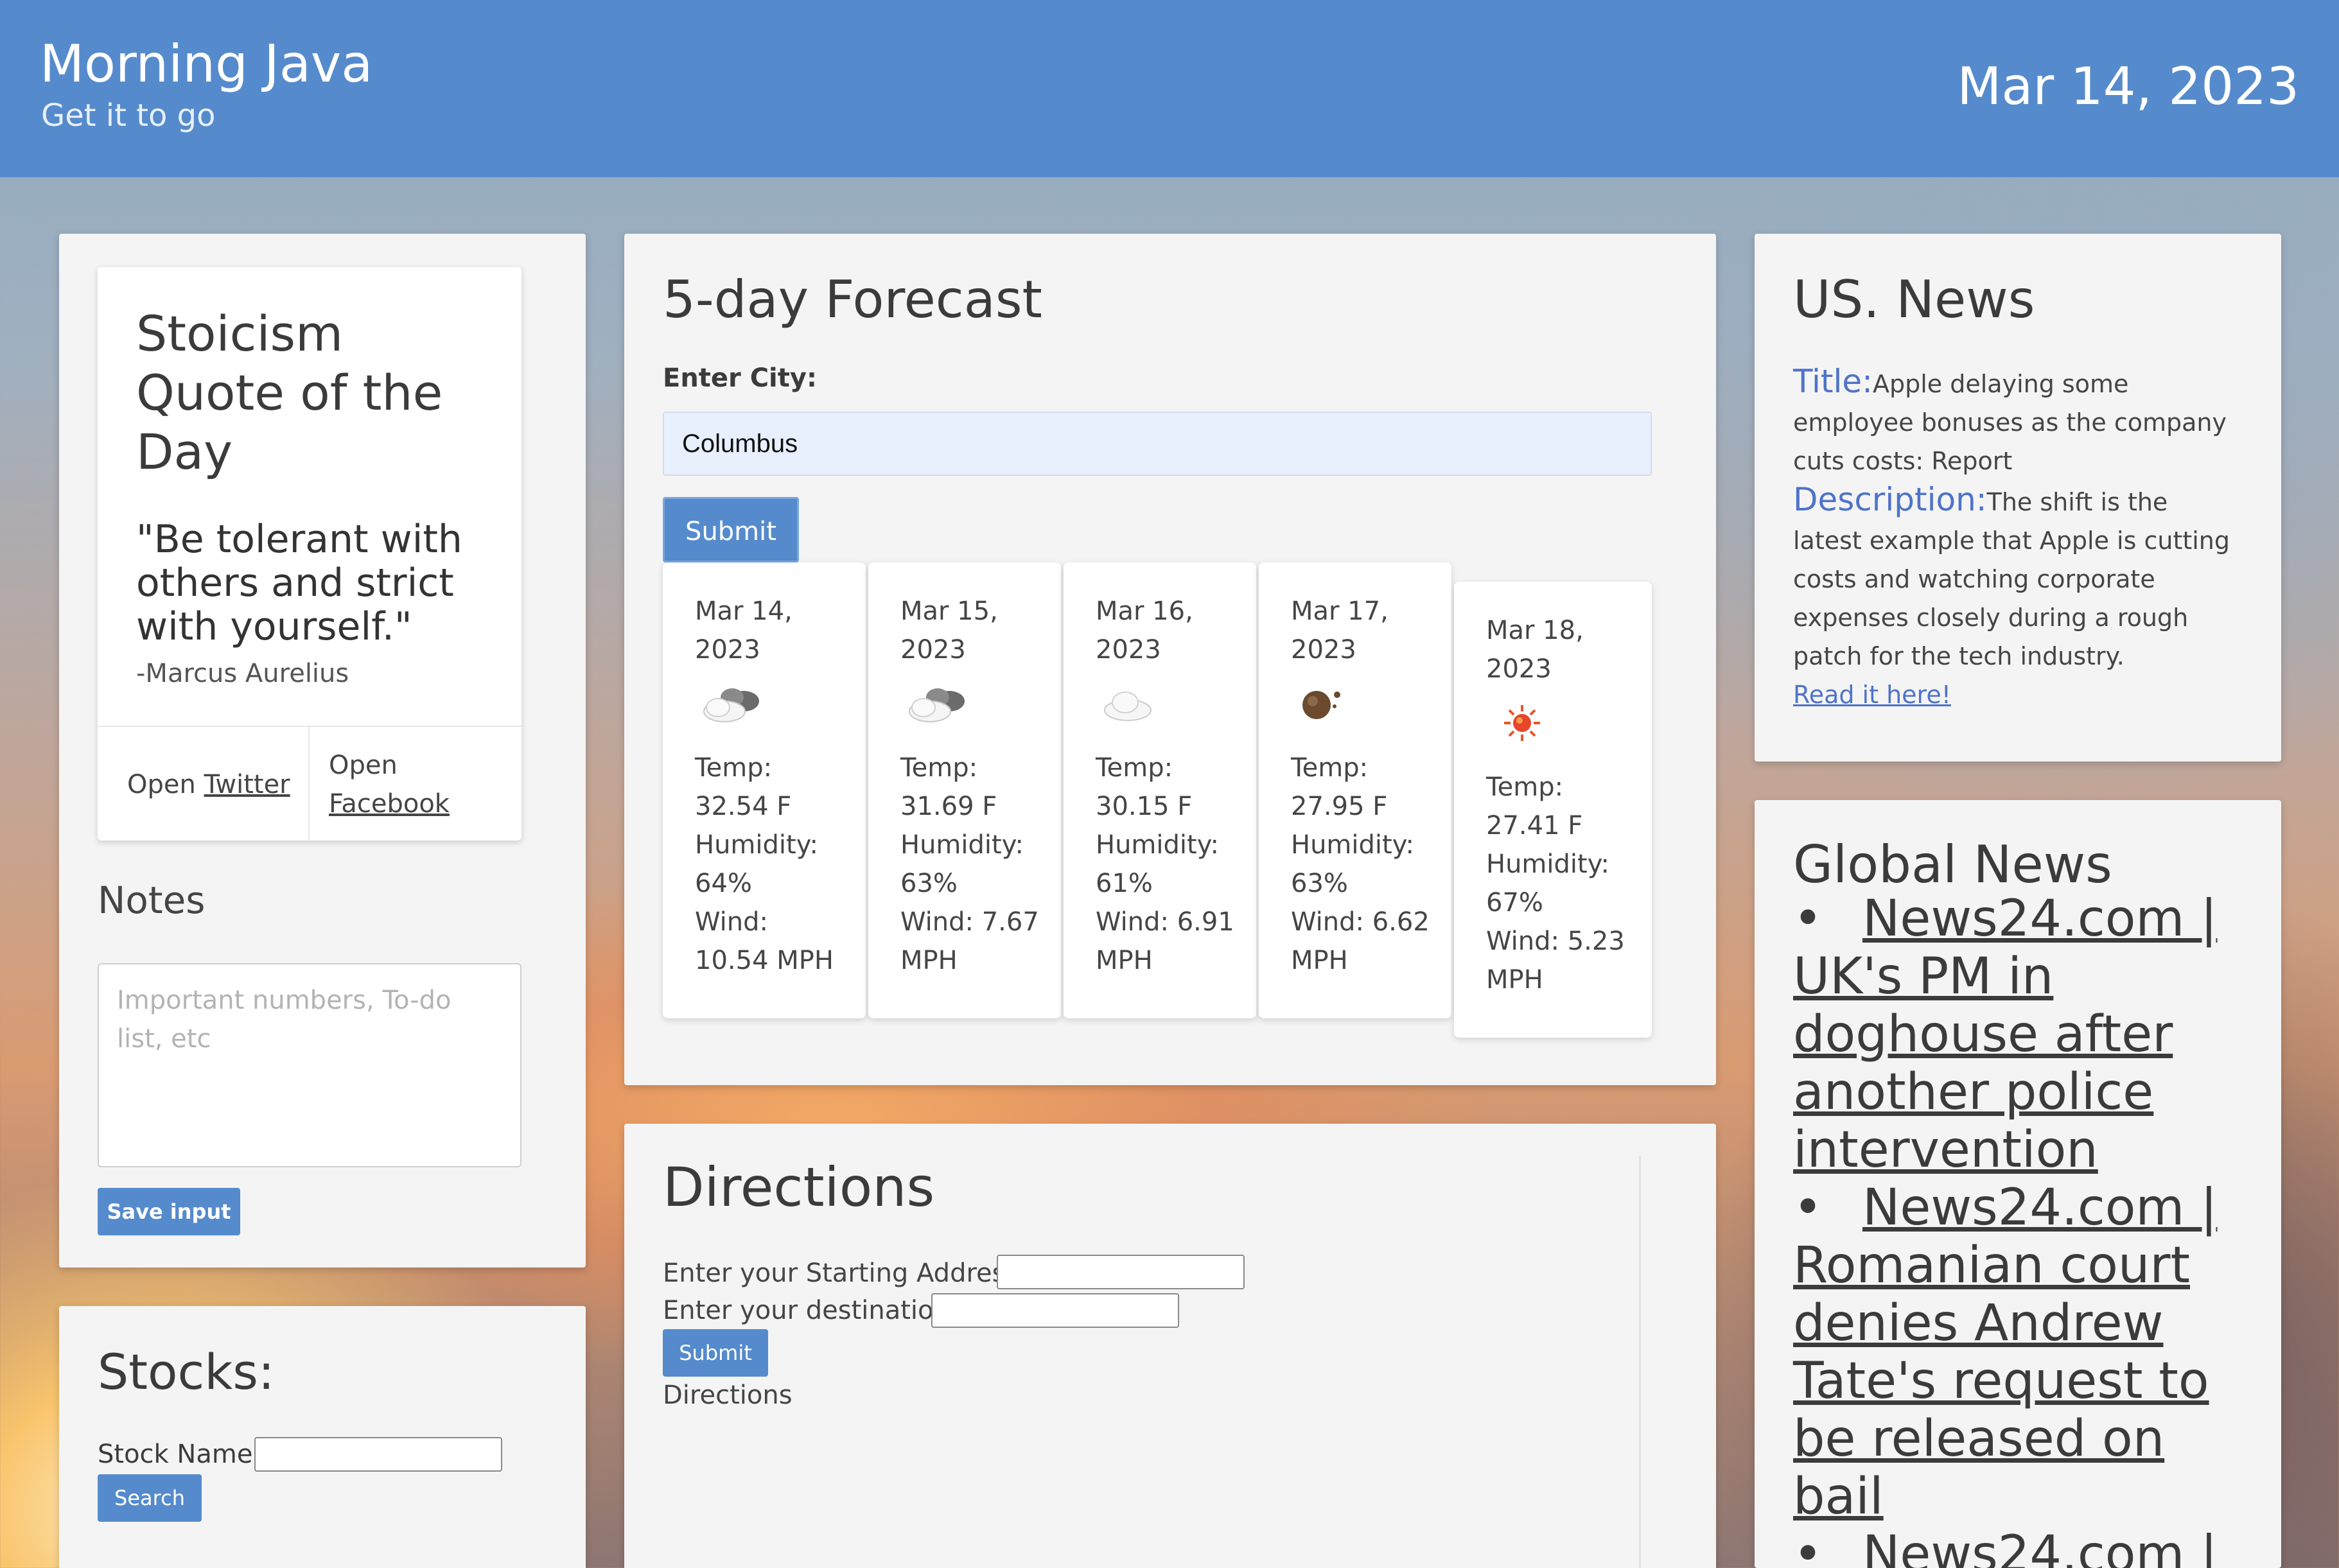 The height and width of the screenshot is (1568, 2339). I want to click on forecast-humidity: Humidity: 61%, so click(1157, 864).